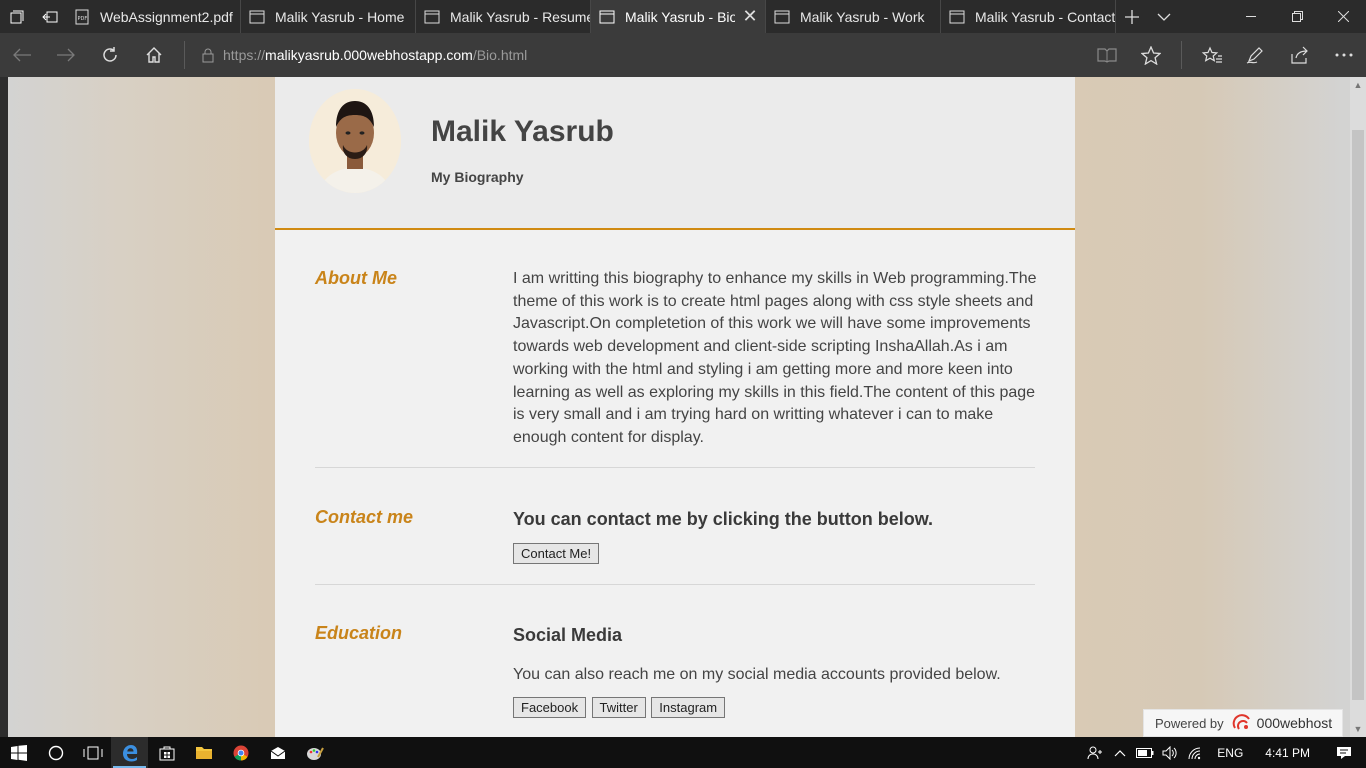  What do you see at coordinates (1287, 753) in the screenshot?
I see `clock: 4:41 PM` at bounding box center [1287, 753].